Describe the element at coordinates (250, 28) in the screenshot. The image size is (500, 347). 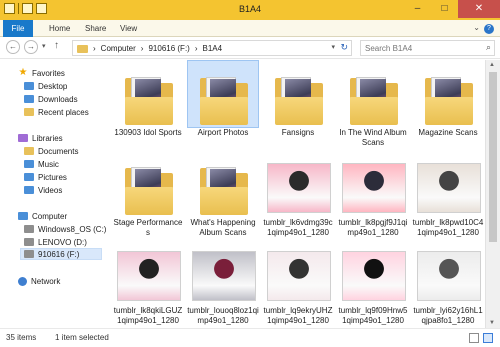
I see `ribbon-tabs: File Home Share View ⌄ ?` at that location.